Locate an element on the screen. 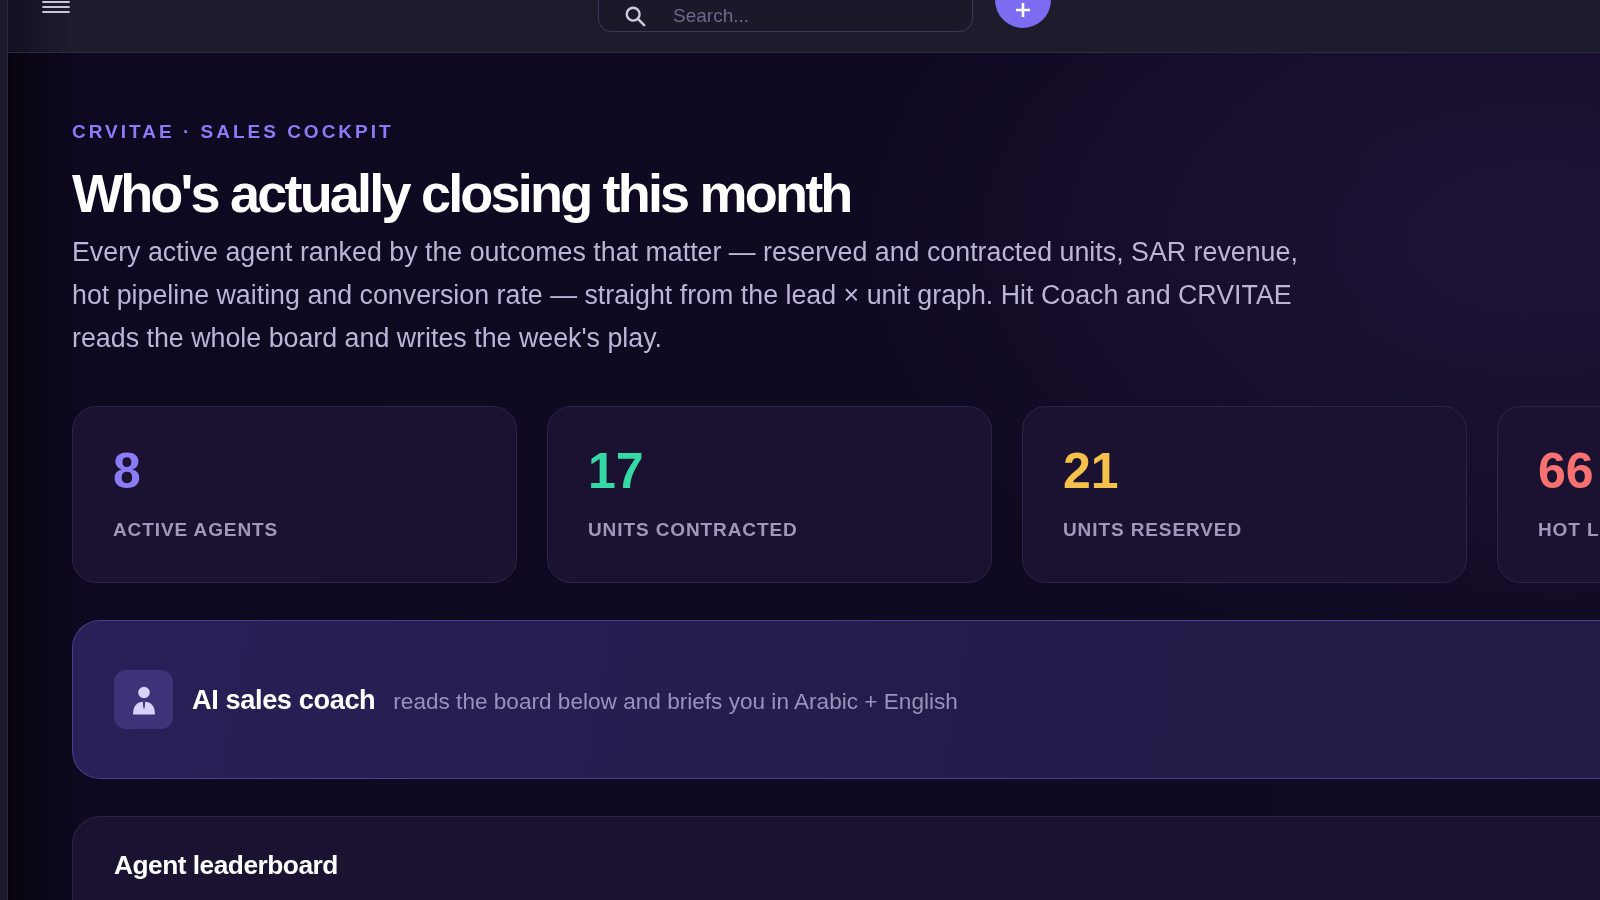 This screenshot has height=900, width=1600. search-icon is located at coordinates (635, 16).